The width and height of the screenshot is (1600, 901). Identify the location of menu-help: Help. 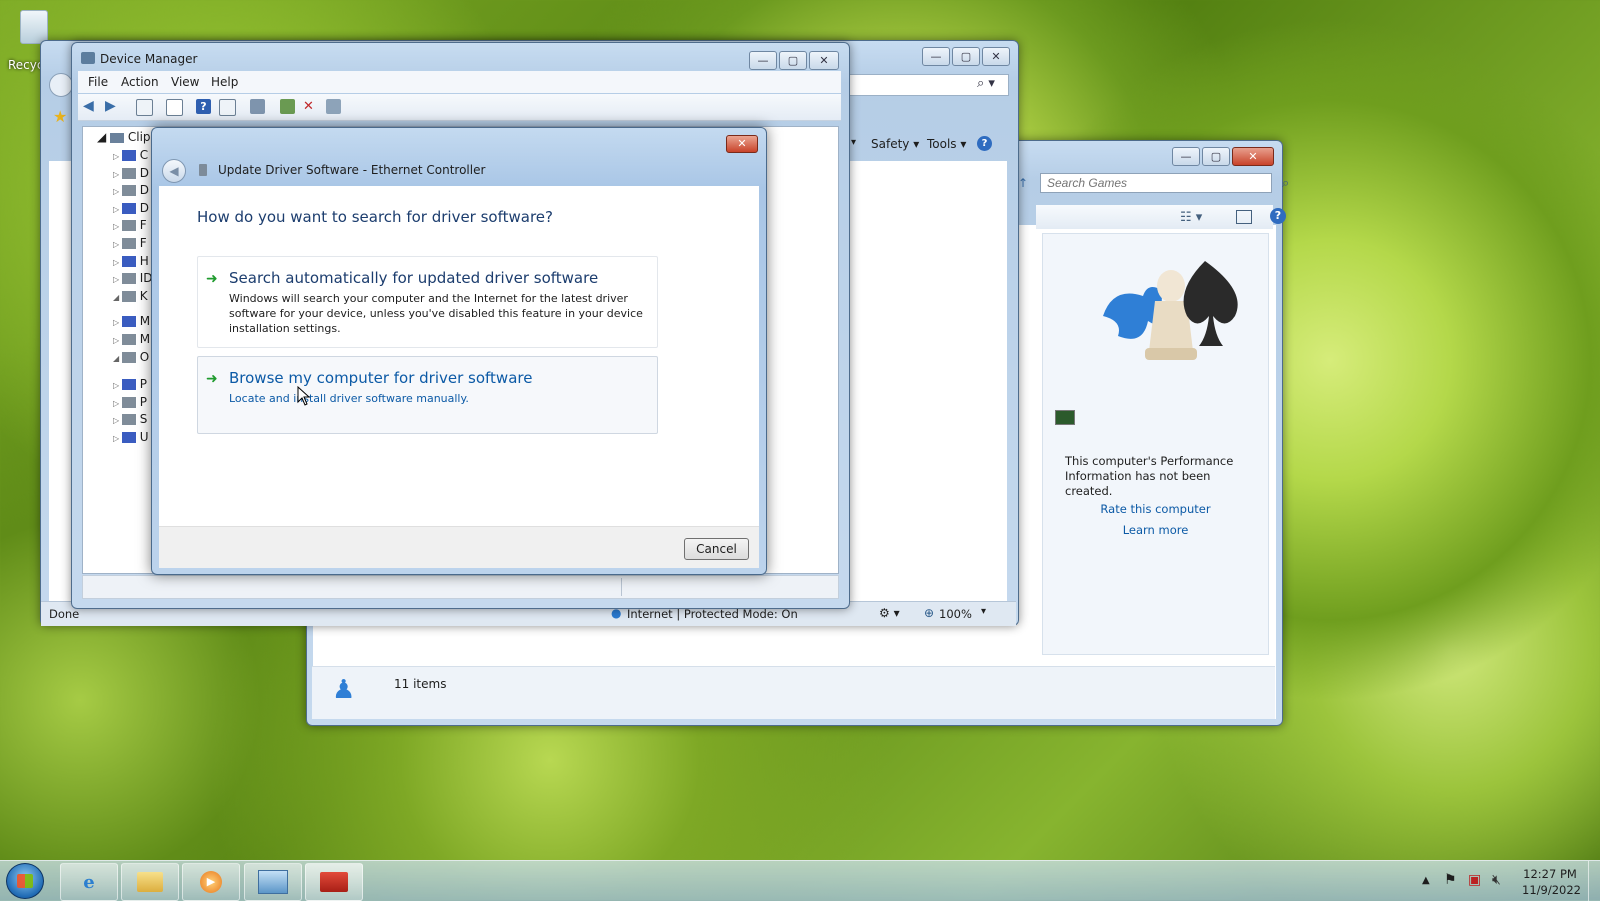
(224, 82).